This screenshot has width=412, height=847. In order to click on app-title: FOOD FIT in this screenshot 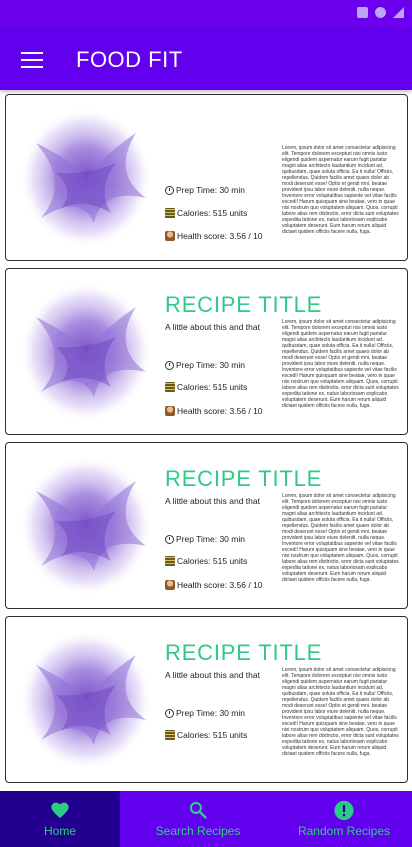, I will do `click(129, 59)`.